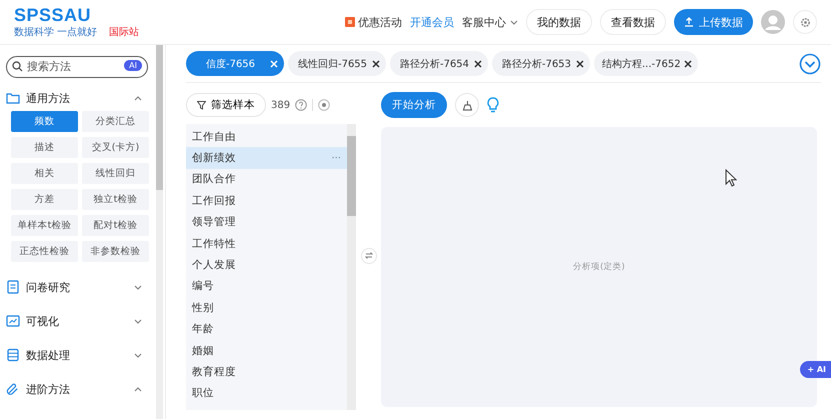 The height and width of the screenshot is (419, 831). I want to click on folder-icon, so click(13, 98).